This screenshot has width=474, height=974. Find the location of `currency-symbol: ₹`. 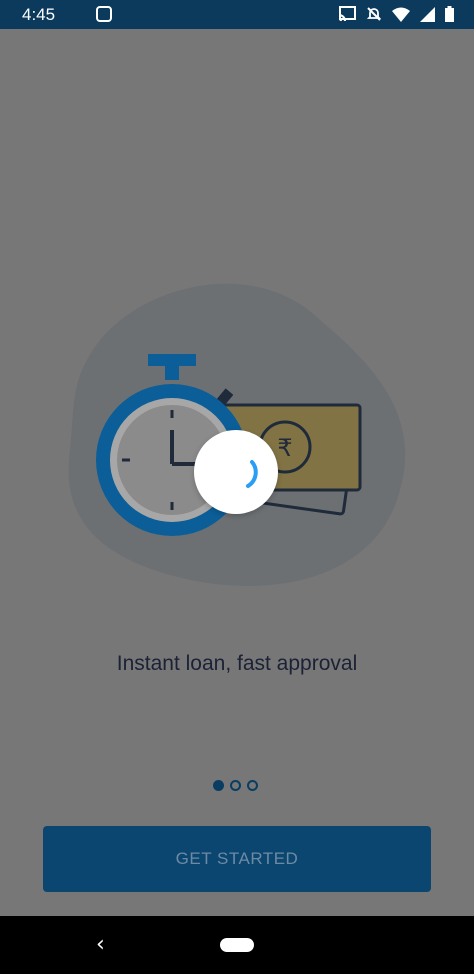

currency-symbol: ₹ is located at coordinates (284, 448).